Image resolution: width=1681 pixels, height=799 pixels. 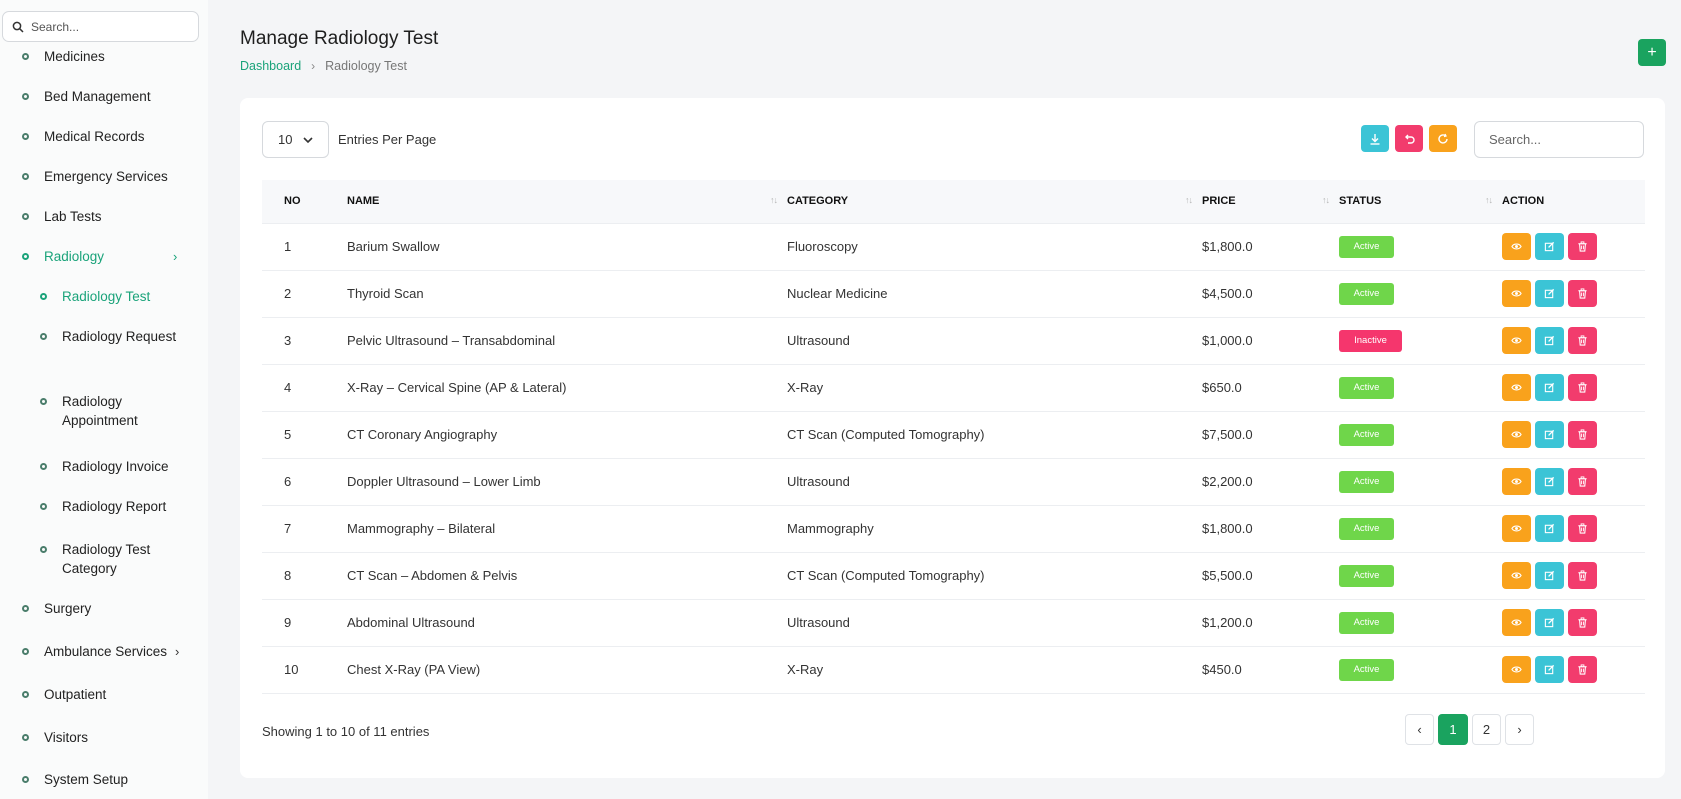 What do you see at coordinates (1523, 201) in the screenshot?
I see `column-header-action: ACTION` at bounding box center [1523, 201].